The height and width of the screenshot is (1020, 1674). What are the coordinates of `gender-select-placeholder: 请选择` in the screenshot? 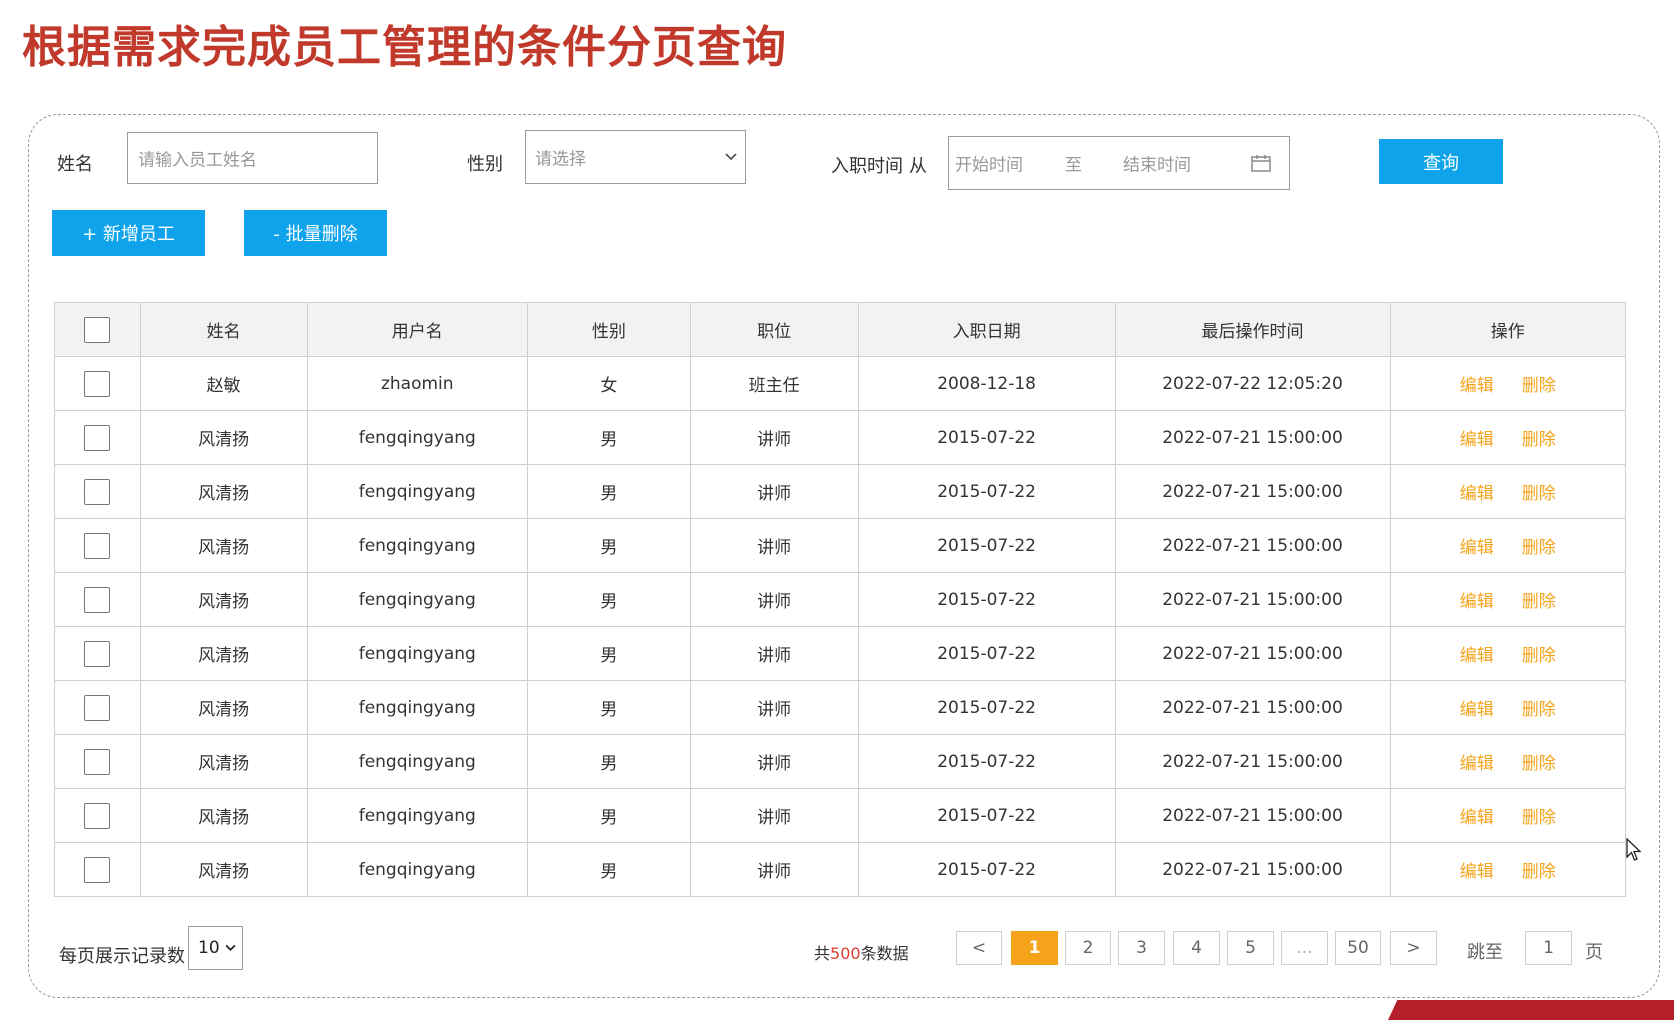 It's located at (560, 159).